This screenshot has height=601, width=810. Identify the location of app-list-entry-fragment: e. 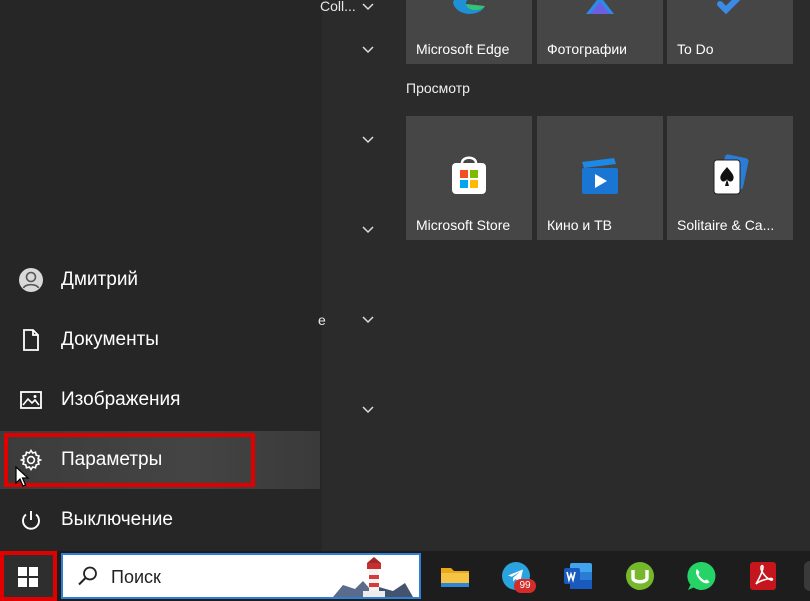
(322, 320).